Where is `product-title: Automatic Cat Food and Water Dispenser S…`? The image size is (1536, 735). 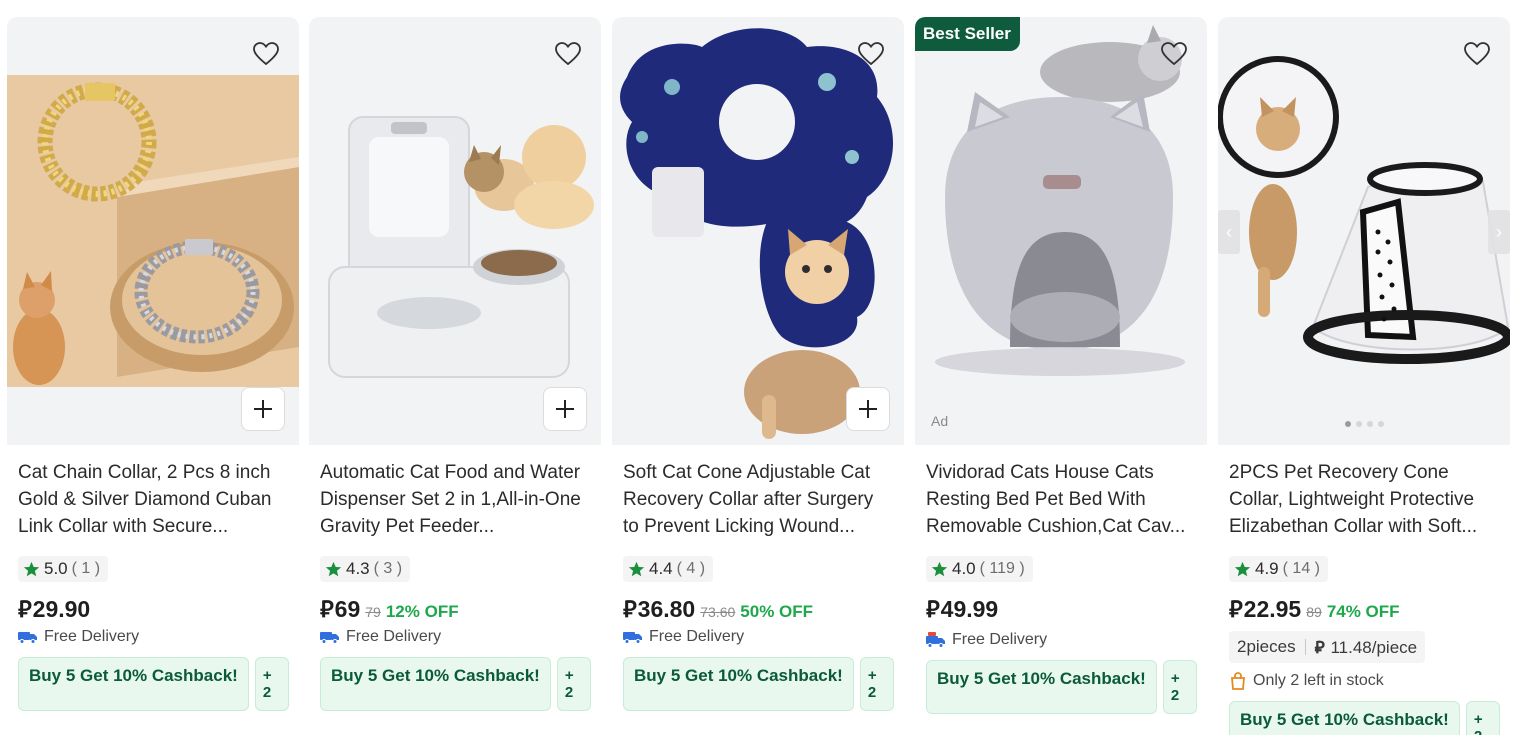 product-title: Automatic Cat Food and Water Dispenser S… is located at coordinates (455, 499).